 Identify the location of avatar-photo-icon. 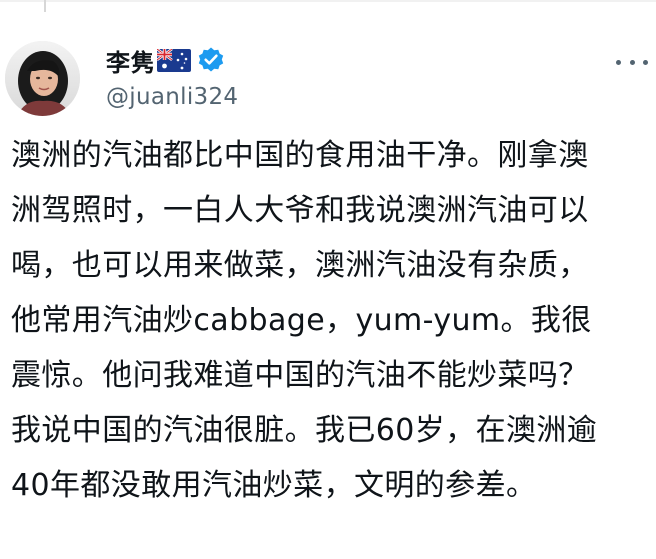
(42, 78).